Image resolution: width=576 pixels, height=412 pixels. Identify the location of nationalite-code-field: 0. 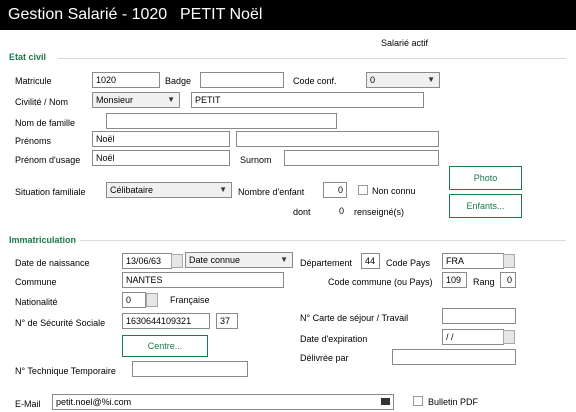
(134, 300).